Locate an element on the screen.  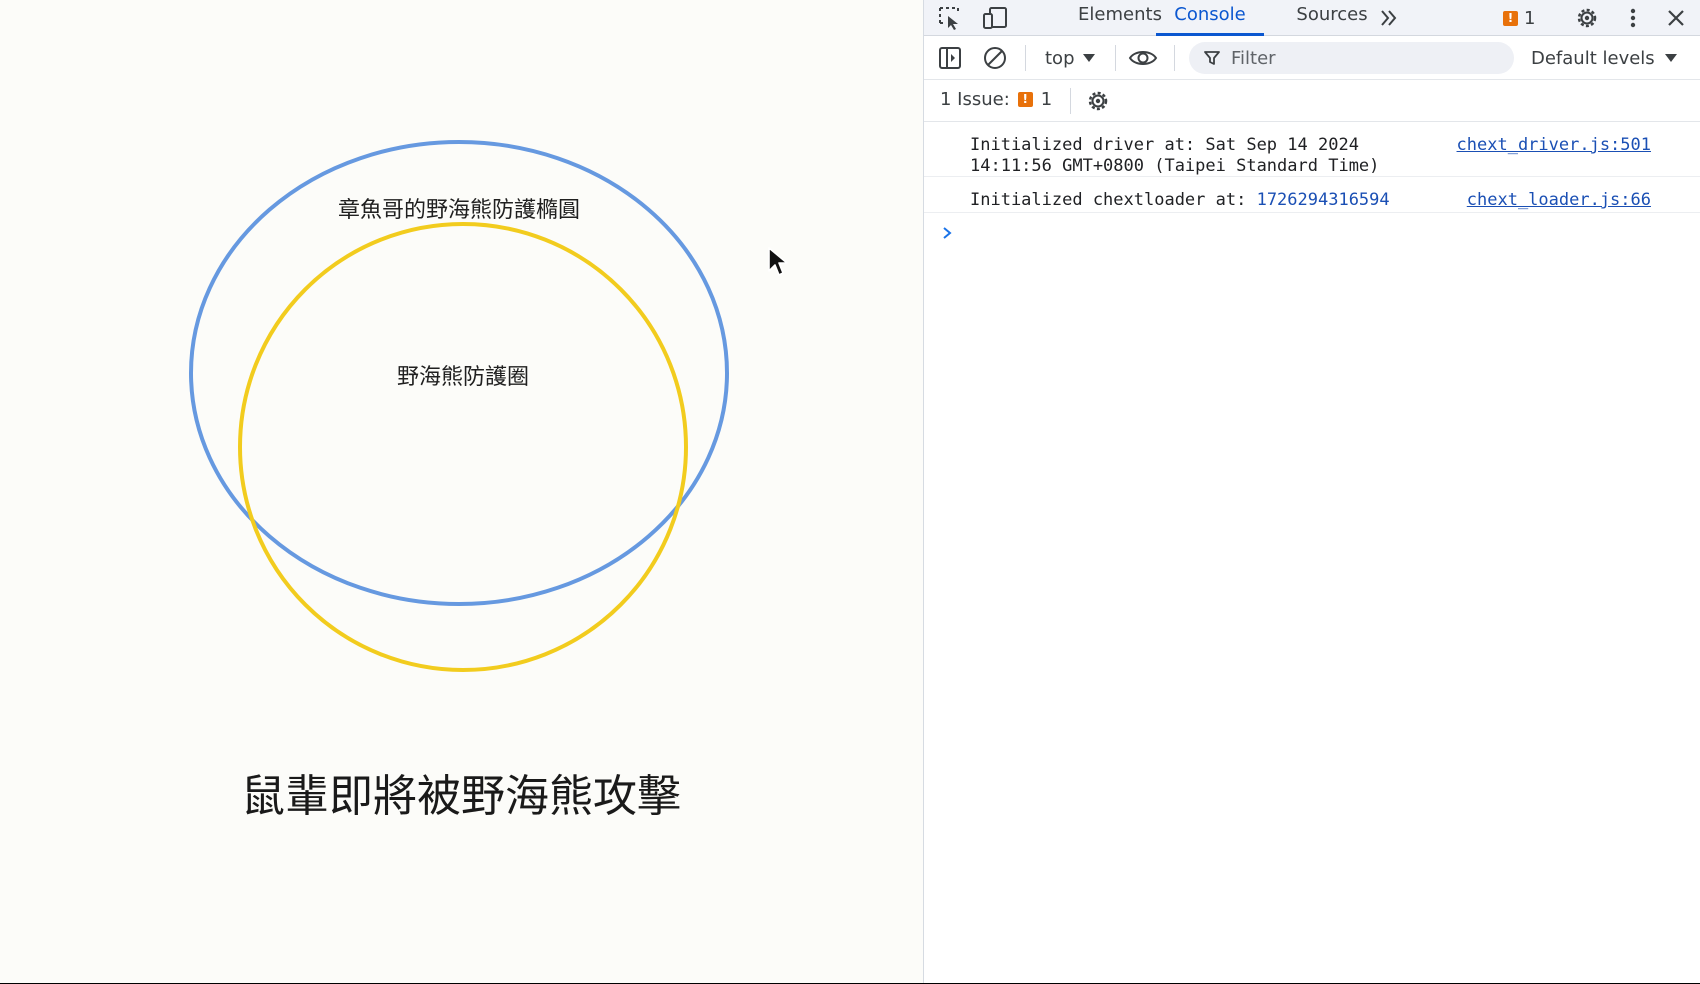
log-levels-dropdown: Default levels is located at coordinates (1604, 58).